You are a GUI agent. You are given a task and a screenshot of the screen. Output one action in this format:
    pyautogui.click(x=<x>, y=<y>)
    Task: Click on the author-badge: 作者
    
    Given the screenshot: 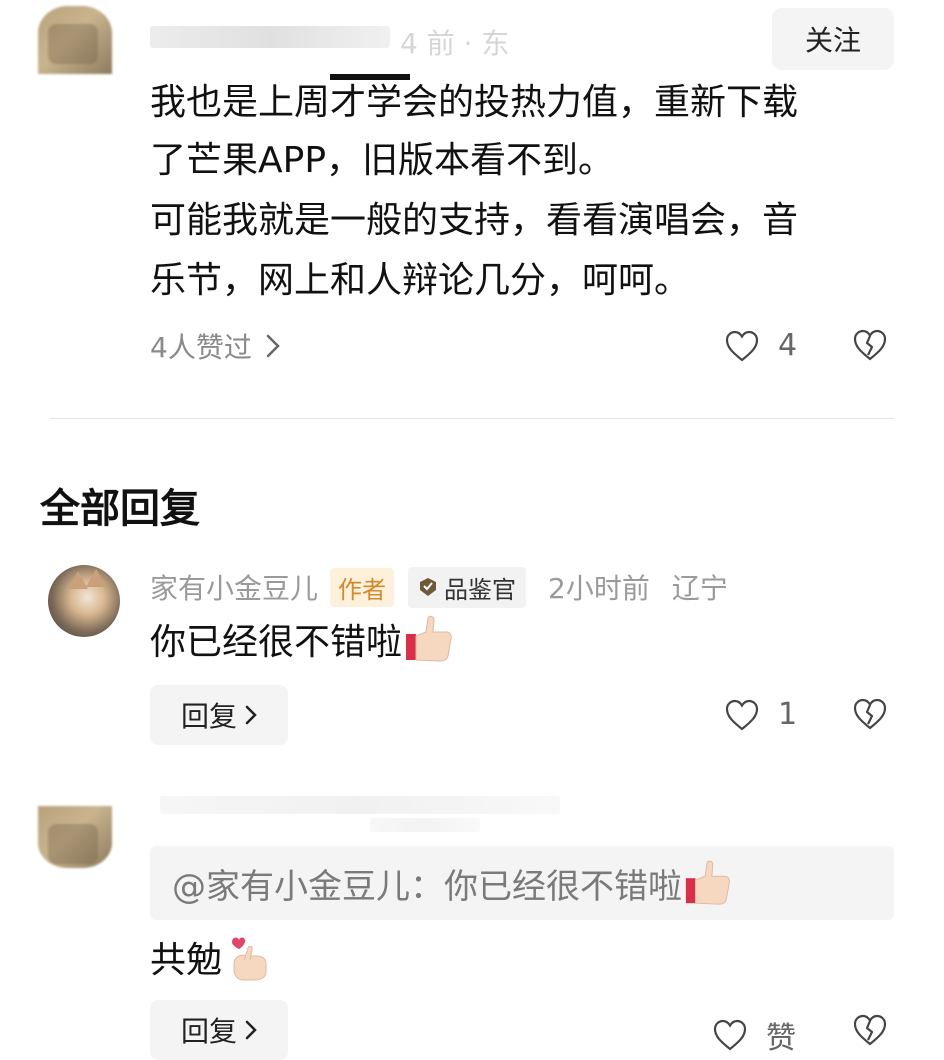 What is the action you would take?
    pyautogui.click(x=362, y=587)
    